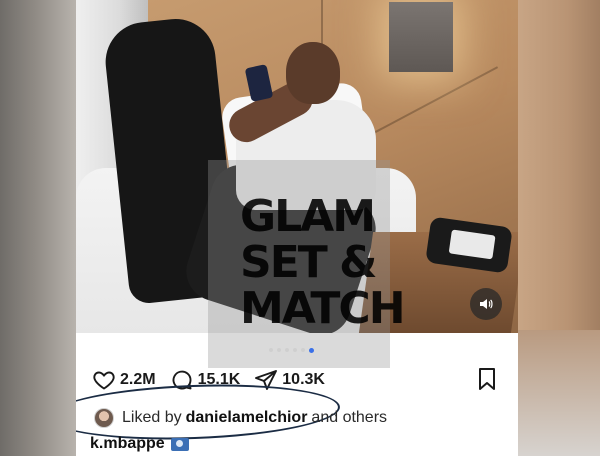 The width and height of the screenshot is (600, 456). Describe the element at coordinates (303, 379) in the screenshot. I see `shares-count: 10.3K` at that location.